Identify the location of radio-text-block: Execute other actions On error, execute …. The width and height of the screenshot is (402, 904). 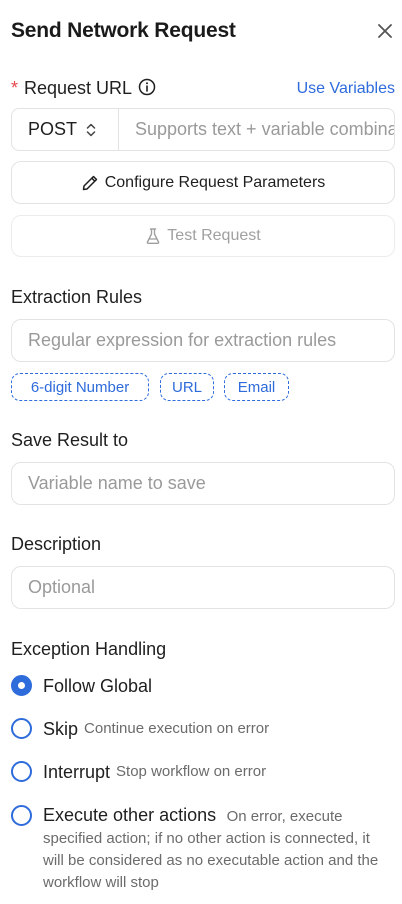
(218, 849).